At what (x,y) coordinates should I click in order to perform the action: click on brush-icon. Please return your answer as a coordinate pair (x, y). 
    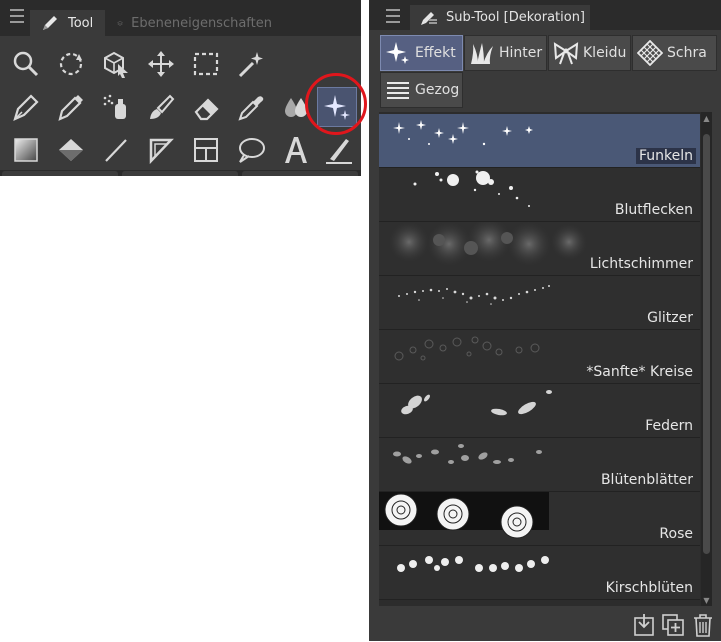
    Looking at the image, I should click on (162, 106).